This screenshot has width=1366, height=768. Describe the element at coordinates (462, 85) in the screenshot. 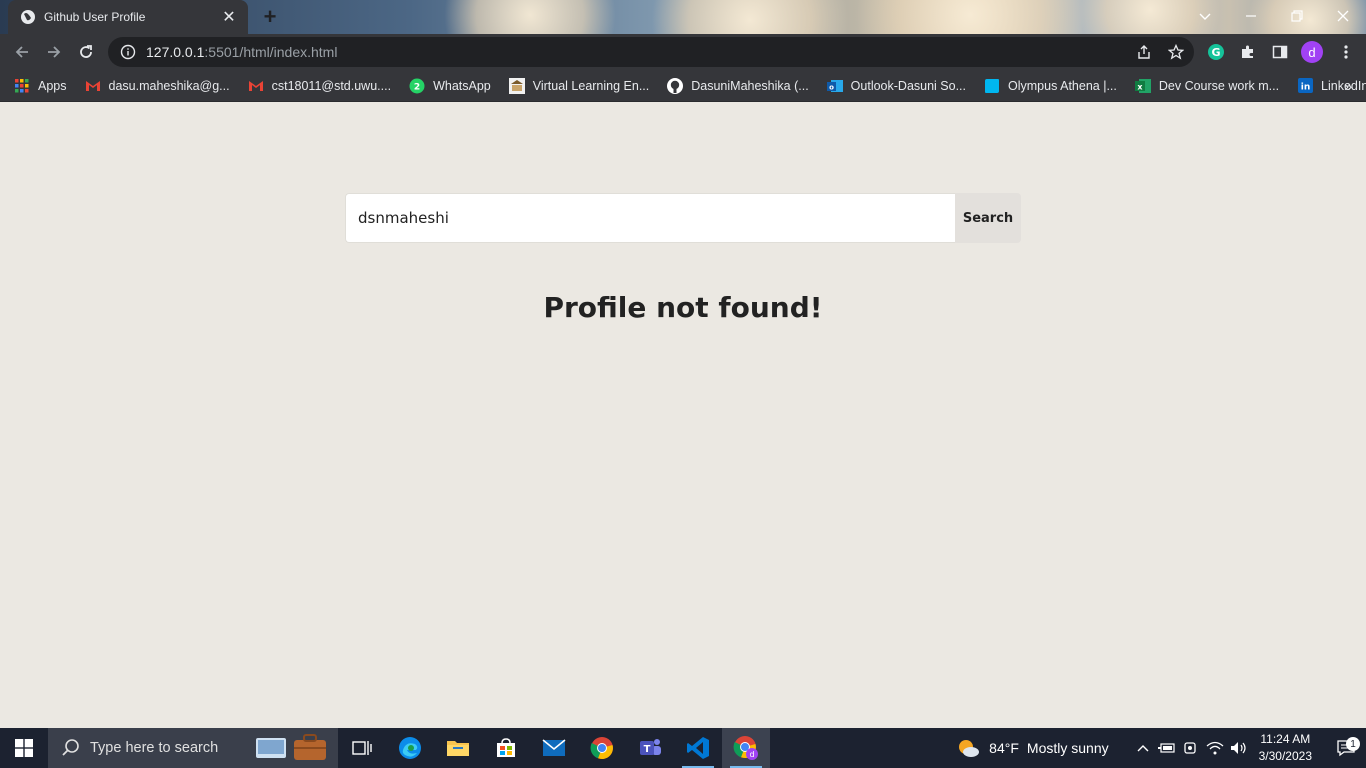

I see `bookmark-label: WhatsApp` at that location.